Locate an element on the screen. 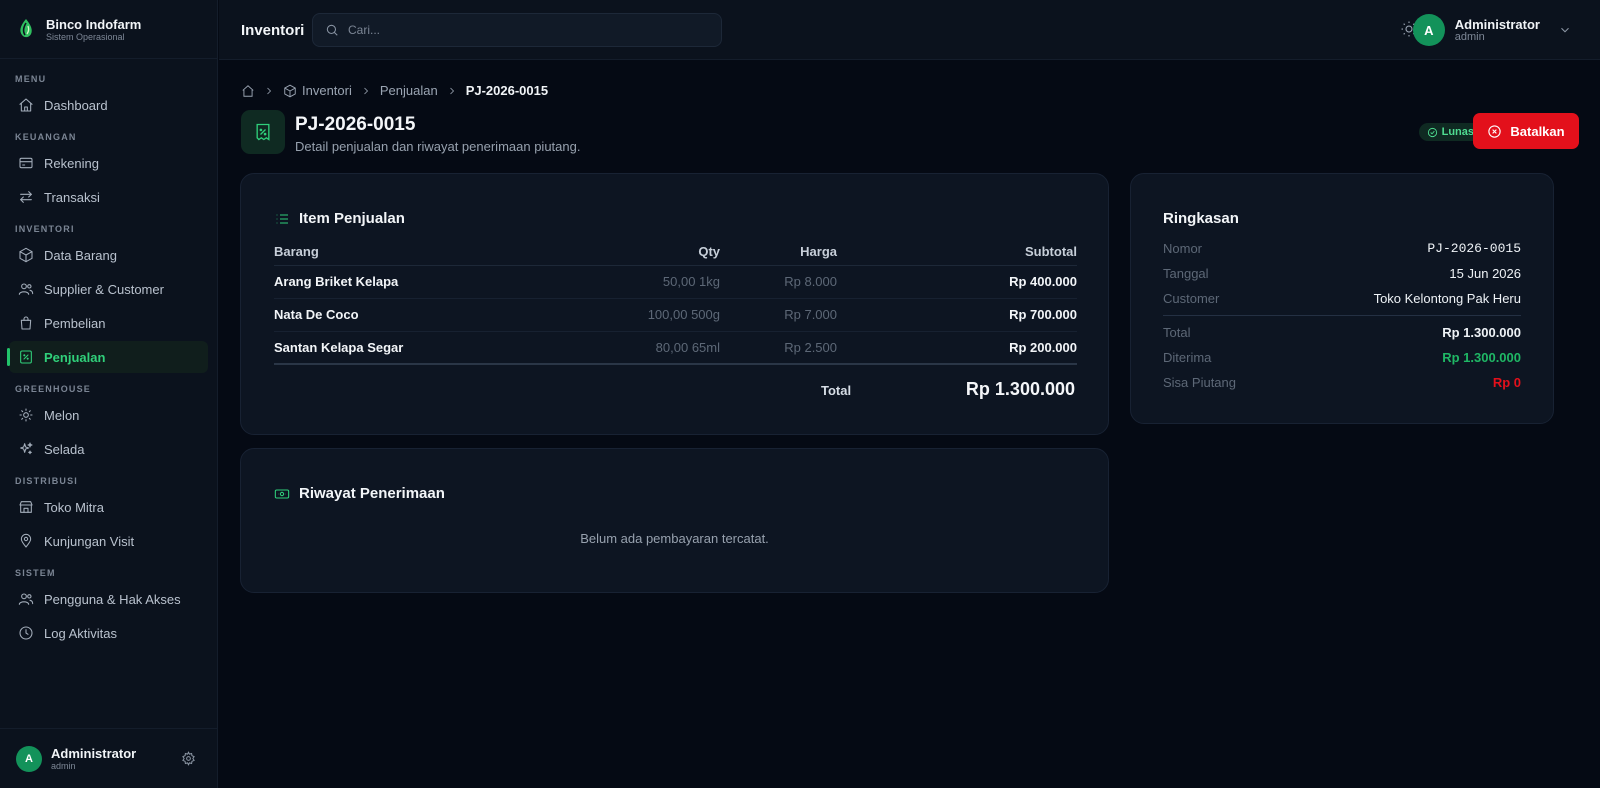  clock-icon is located at coordinates (26, 633).